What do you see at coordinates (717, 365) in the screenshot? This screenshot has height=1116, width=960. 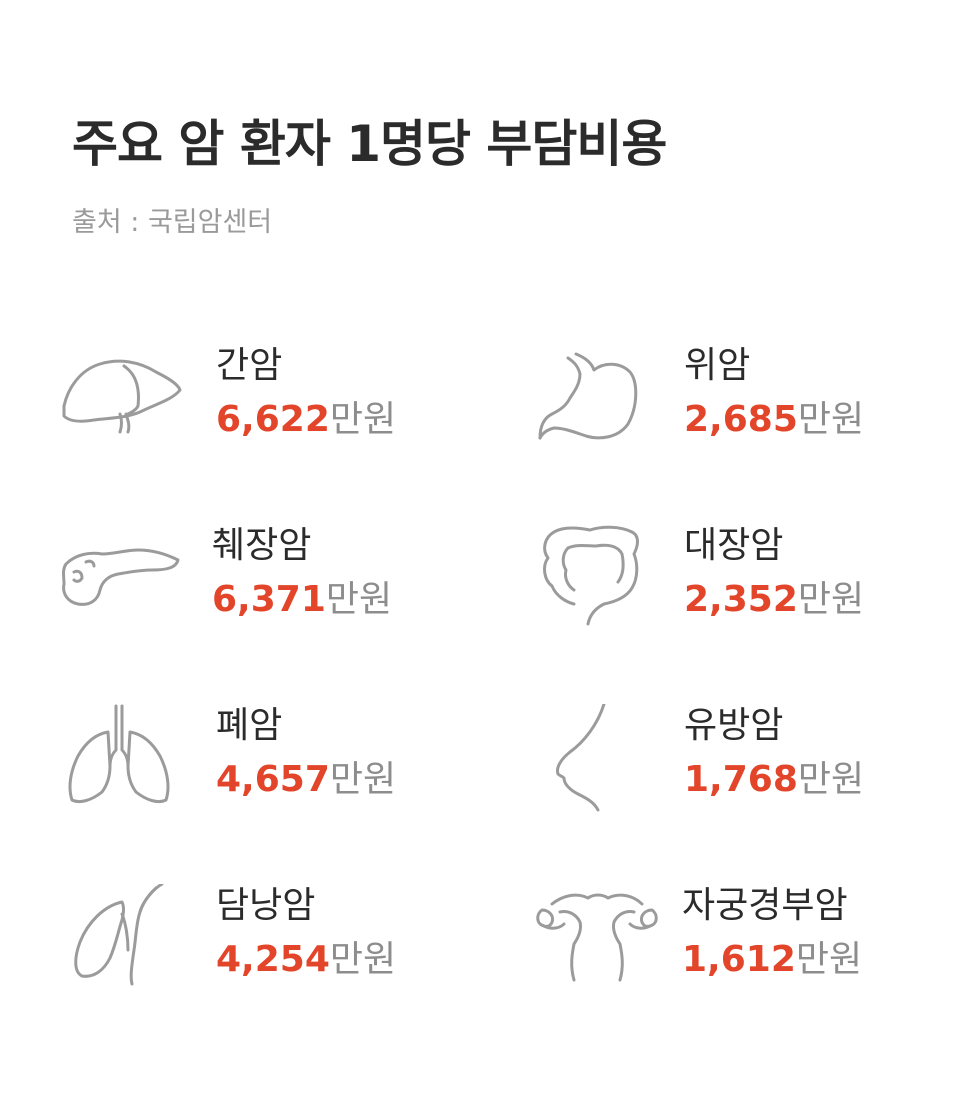 I see `cancer-name: 위암` at bounding box center [717, 365].